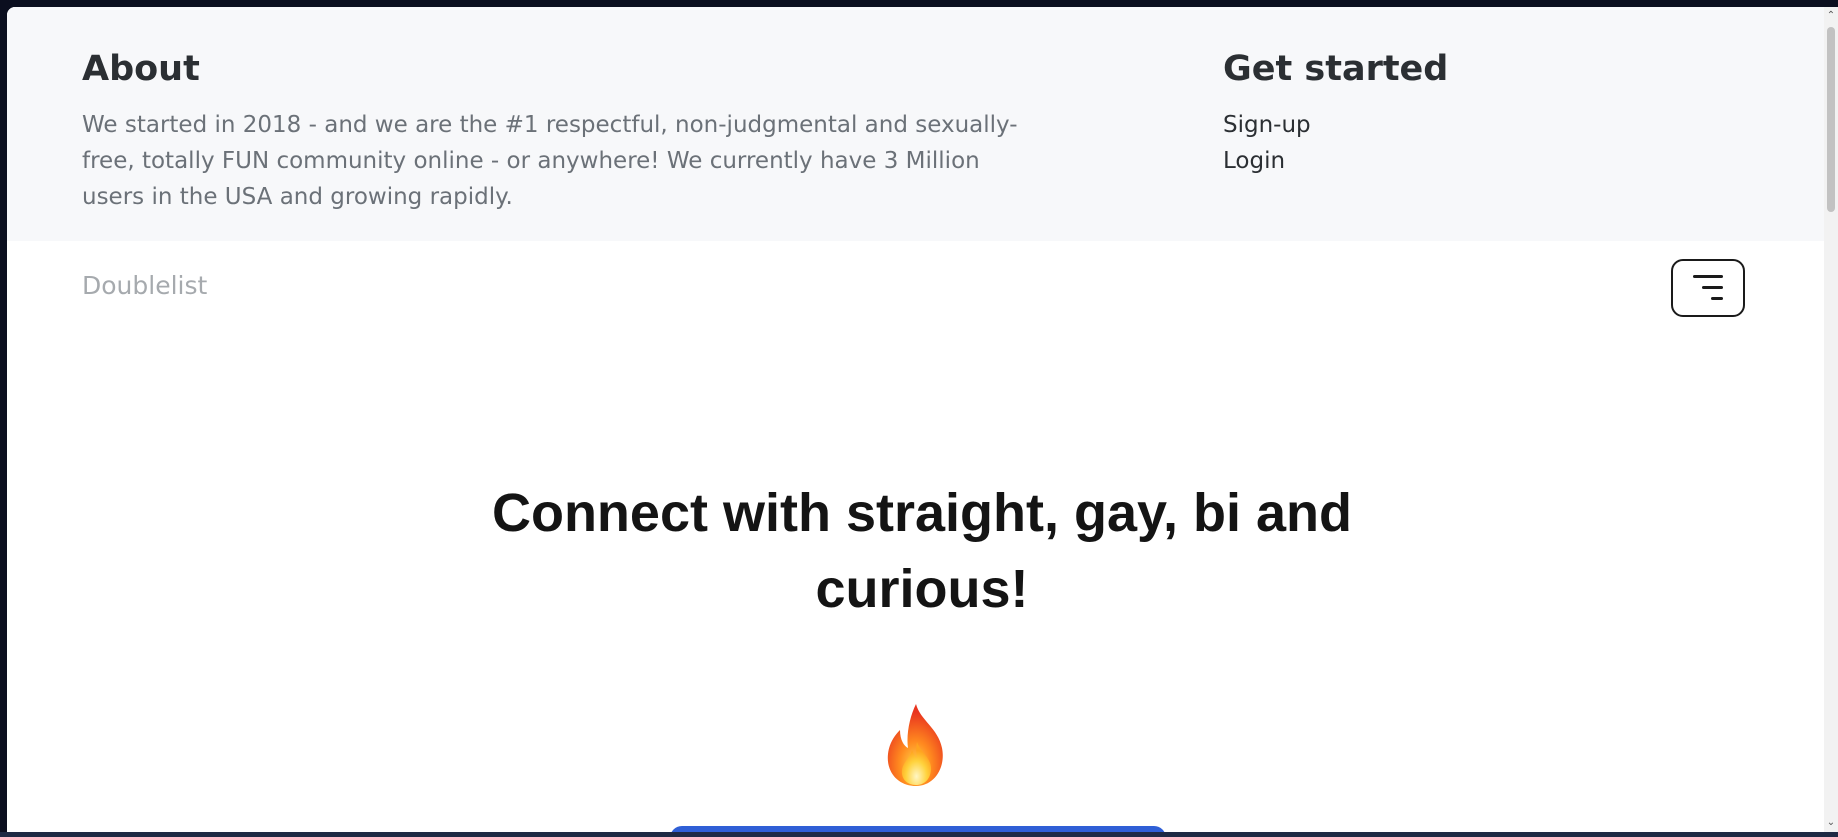  Describe the element at coordinates (919, 834) in the screenshot. I see `bottom-edge` at that location.